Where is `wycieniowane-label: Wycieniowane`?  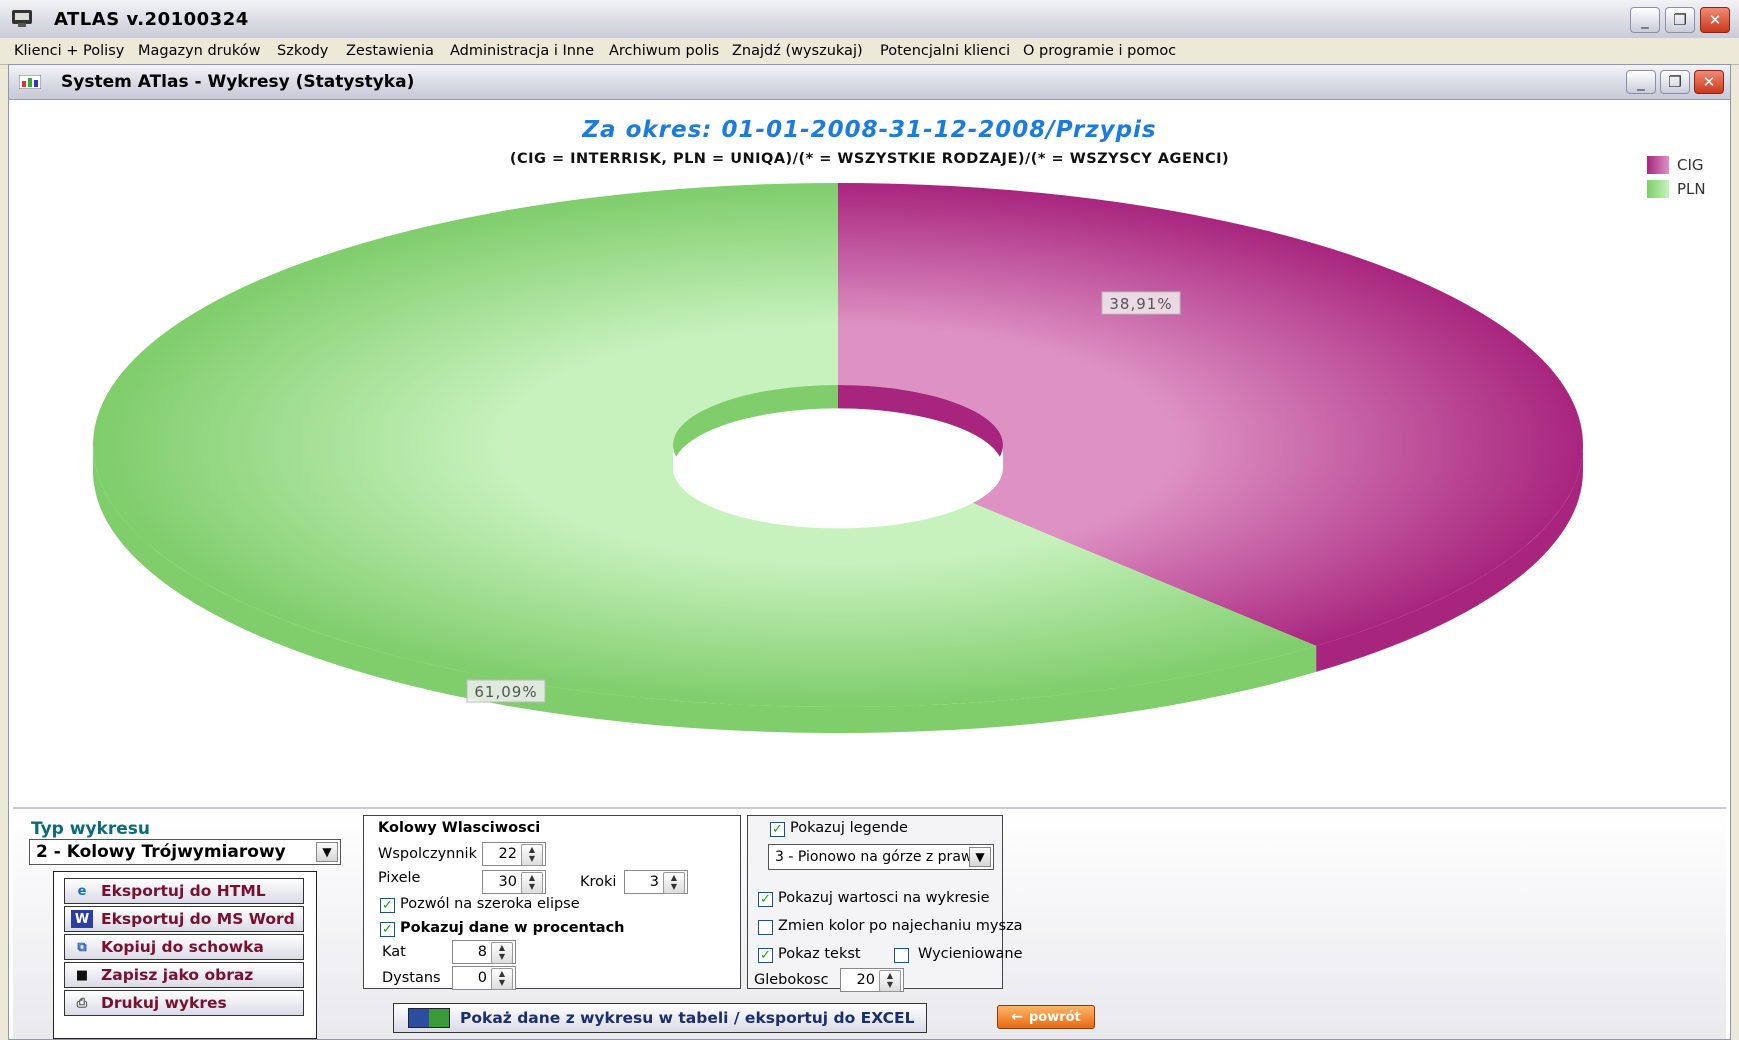
wycieniowane-label: Wycieniowane is located at coordinates (970, 954).